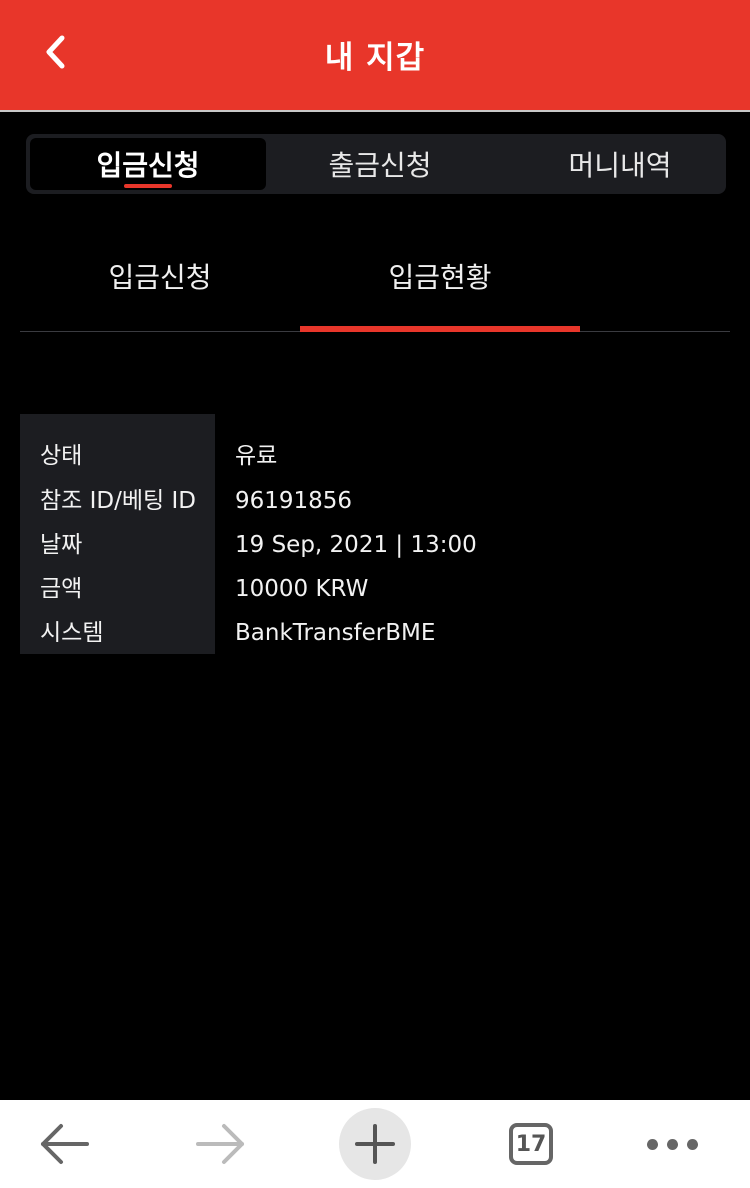  I want to click on browser-back-button, so click(65, 1144).